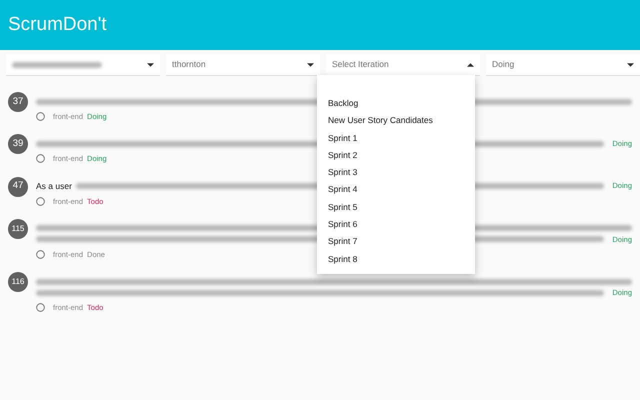 The image size is (640, 400). Describe the element at coordinates (396, 173) in the screenshot. I see `menu-item: Sprint 3` at that location.